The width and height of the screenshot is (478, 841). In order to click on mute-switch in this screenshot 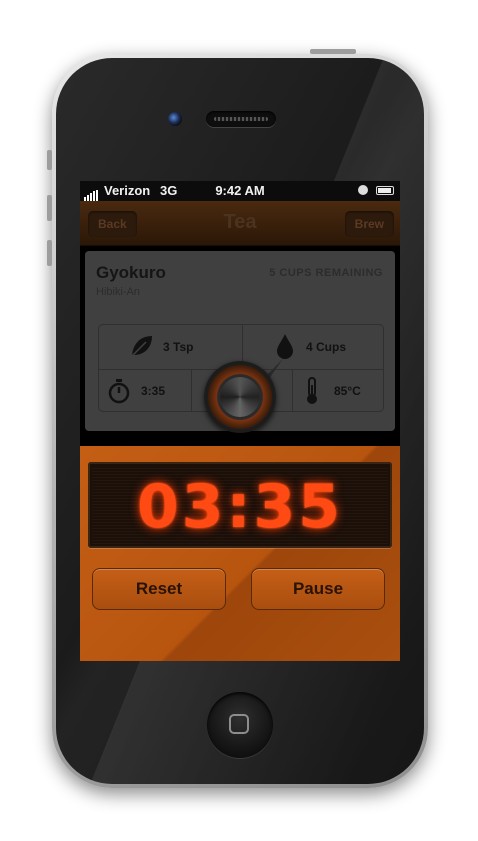, I will do `click(49, 160)`.